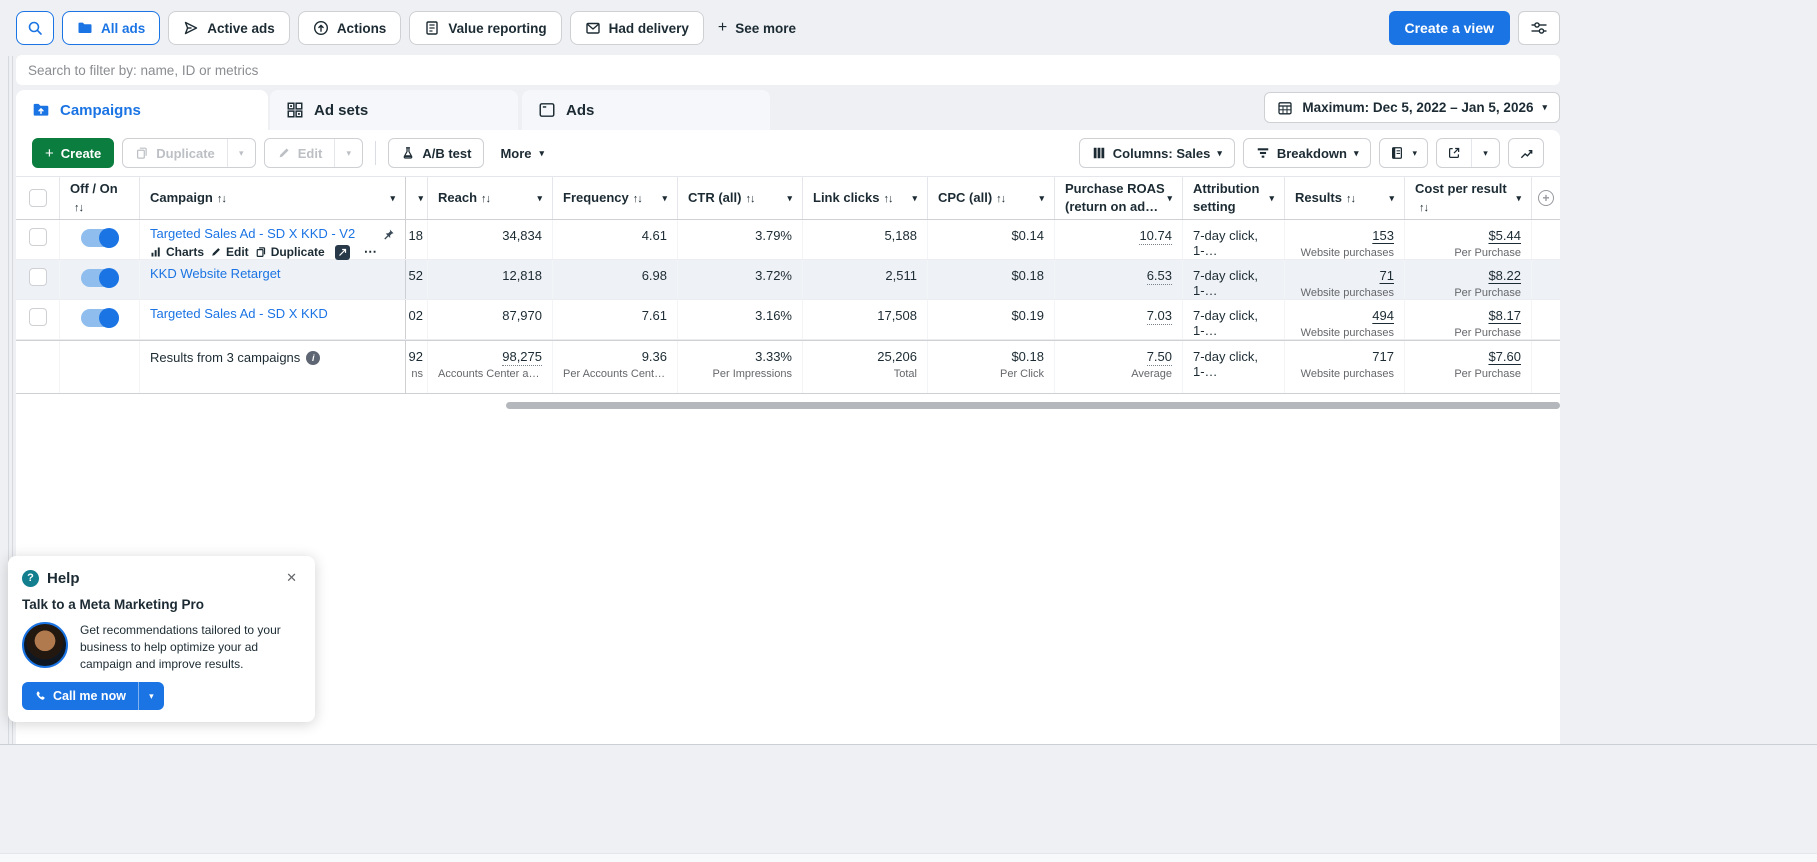  What do you see at coordinates (1485, 153) in the screenshot?
I see `export-dropdown: ▾` at bounding box center [1485, 153].